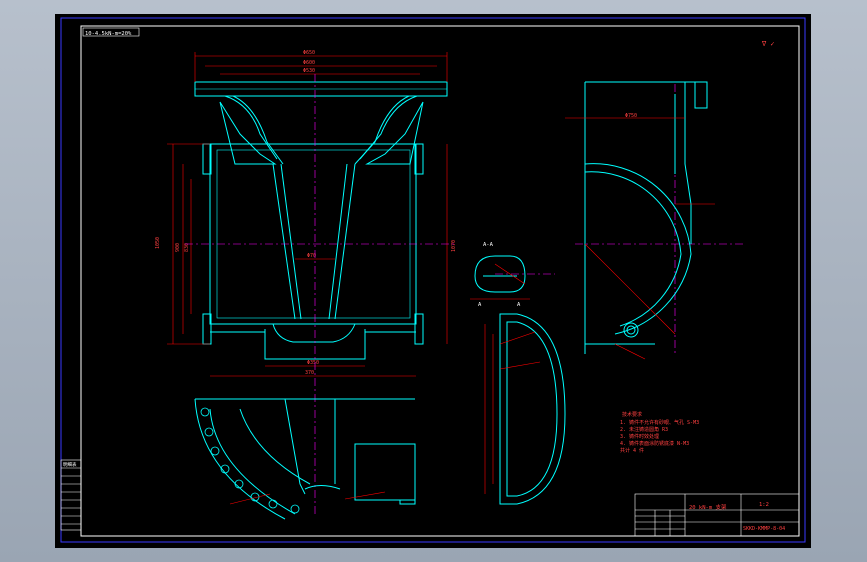 Image resolution: width=867 pixels, height=562 pixels. Describe the element at coordinates (768, 44) in the screenshot. I see `corner-mark: ∇ ✓` at that location.